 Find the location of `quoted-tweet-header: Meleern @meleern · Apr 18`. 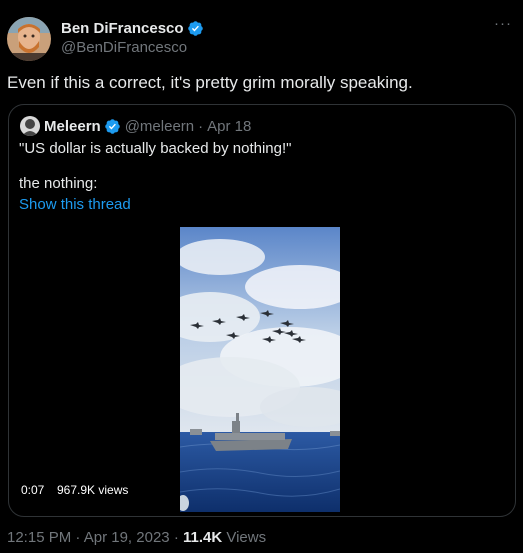

quoted-tweet-header: Meleern @meleern · Apr 18 is located at coordinates (135, 126).